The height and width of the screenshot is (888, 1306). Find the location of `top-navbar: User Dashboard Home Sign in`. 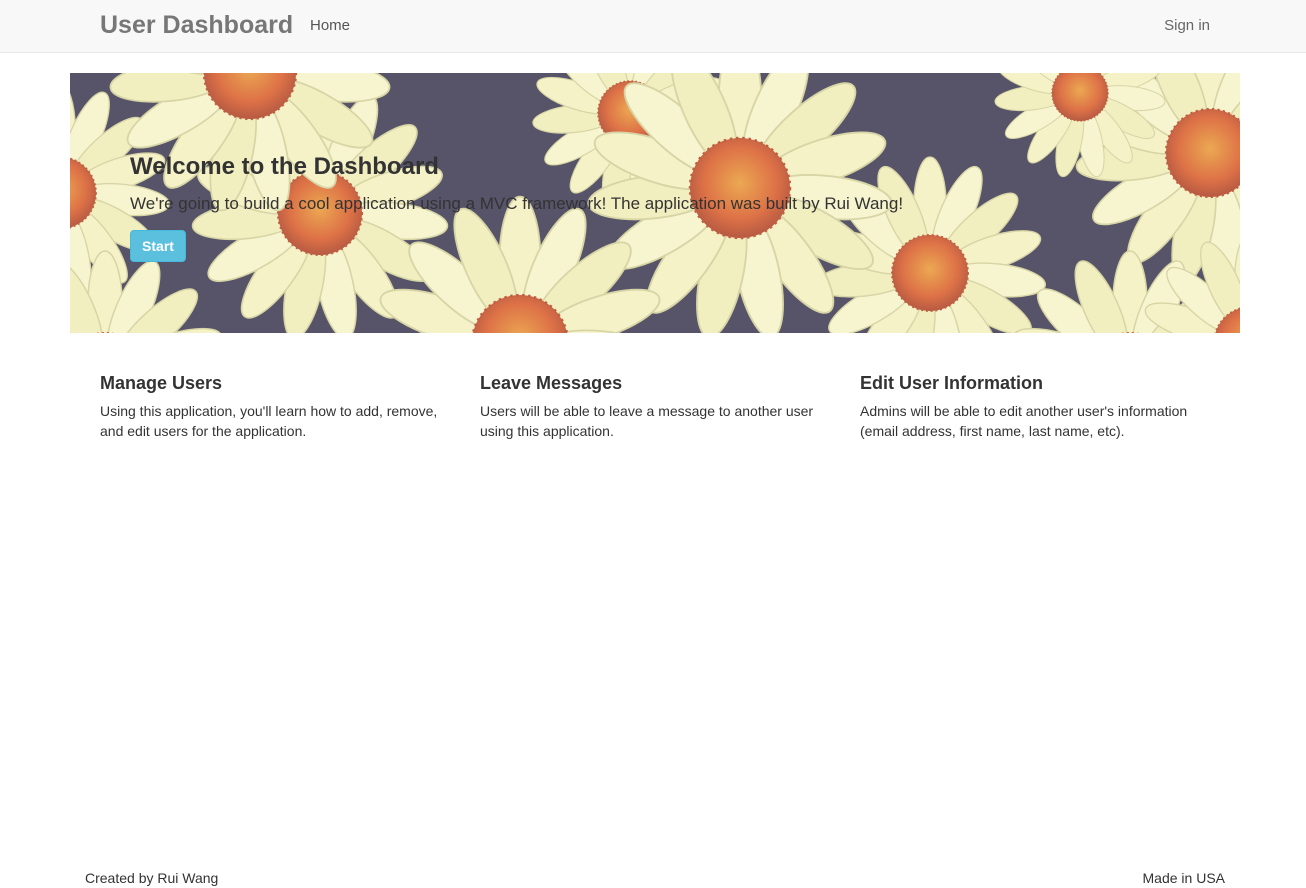

top-navbar: User Dashboard Home Sign in is located at coordinates (653, 26).